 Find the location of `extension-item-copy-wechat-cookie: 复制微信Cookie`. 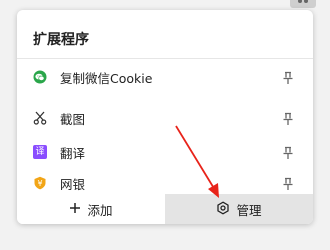

extension-item-copy-wechat-cookie: 复制微信Cookie is located at coordinates (165, 77).